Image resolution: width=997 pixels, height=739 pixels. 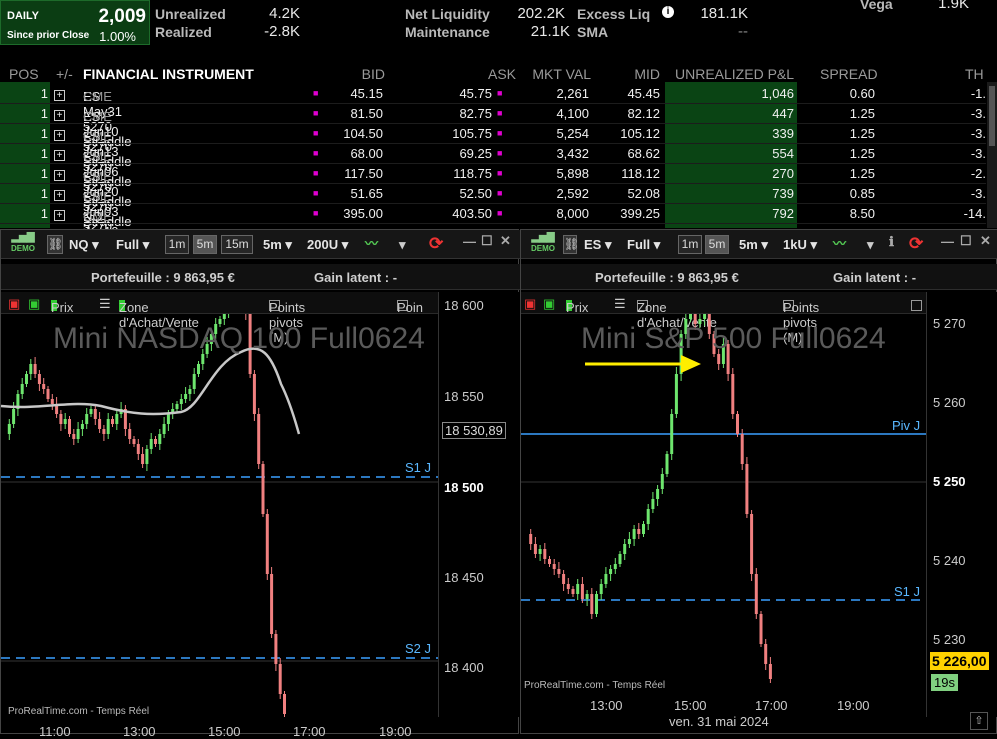 I want to click on col-pos: POS, so click(x=24, y=74).